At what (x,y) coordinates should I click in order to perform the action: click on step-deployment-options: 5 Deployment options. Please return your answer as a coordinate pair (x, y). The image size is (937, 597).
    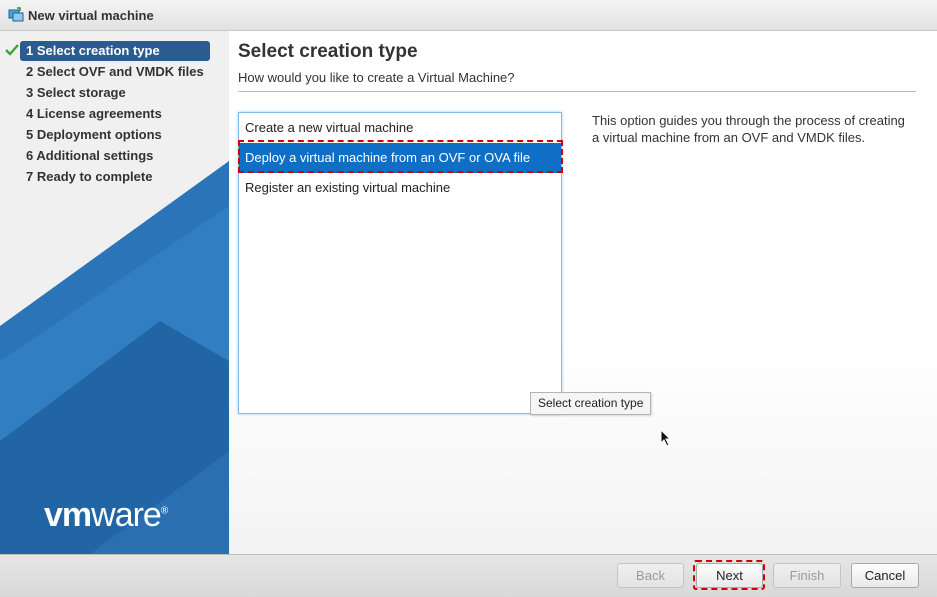
    Looking at the image, I should click on (115, 135).